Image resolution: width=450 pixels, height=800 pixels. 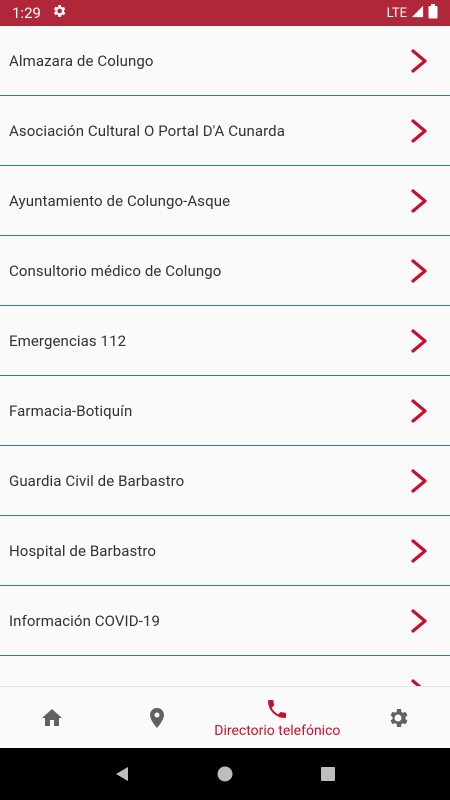 I want to click on system-navigation-bar, so click(x=225, y=774).